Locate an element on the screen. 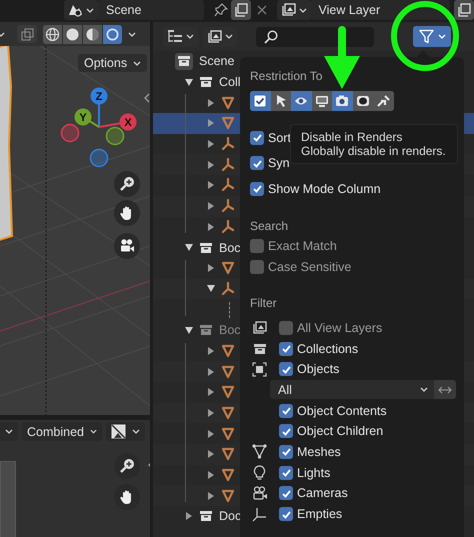  checkbox-label: Case Sensitive is located at coordinates (310, 267).